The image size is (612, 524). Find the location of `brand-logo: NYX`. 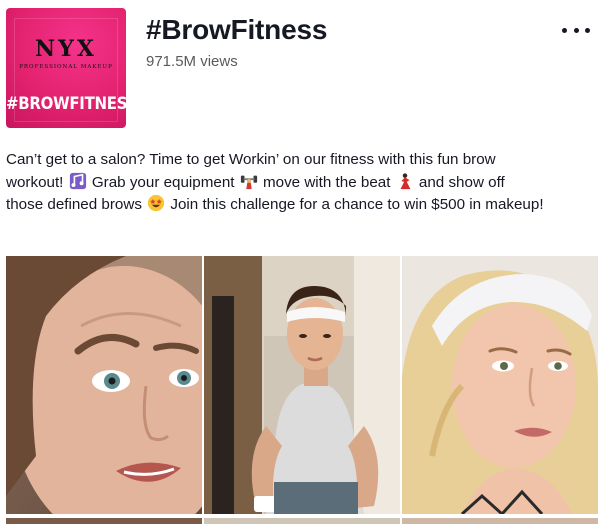

brand-logo: NYX is located at coordinates (66, 49).